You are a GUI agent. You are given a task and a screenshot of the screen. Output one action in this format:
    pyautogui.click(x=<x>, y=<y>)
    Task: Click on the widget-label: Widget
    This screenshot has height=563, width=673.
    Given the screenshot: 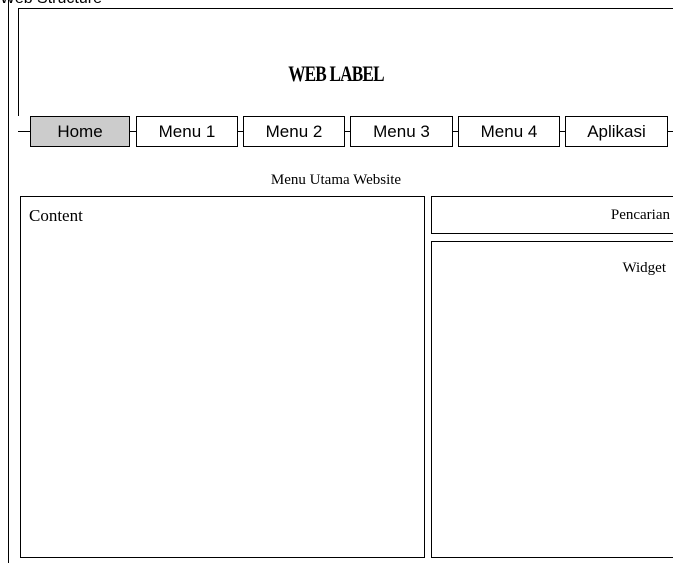 What is the action you would take?
    pyautogui.click(x=644, y=268)
    